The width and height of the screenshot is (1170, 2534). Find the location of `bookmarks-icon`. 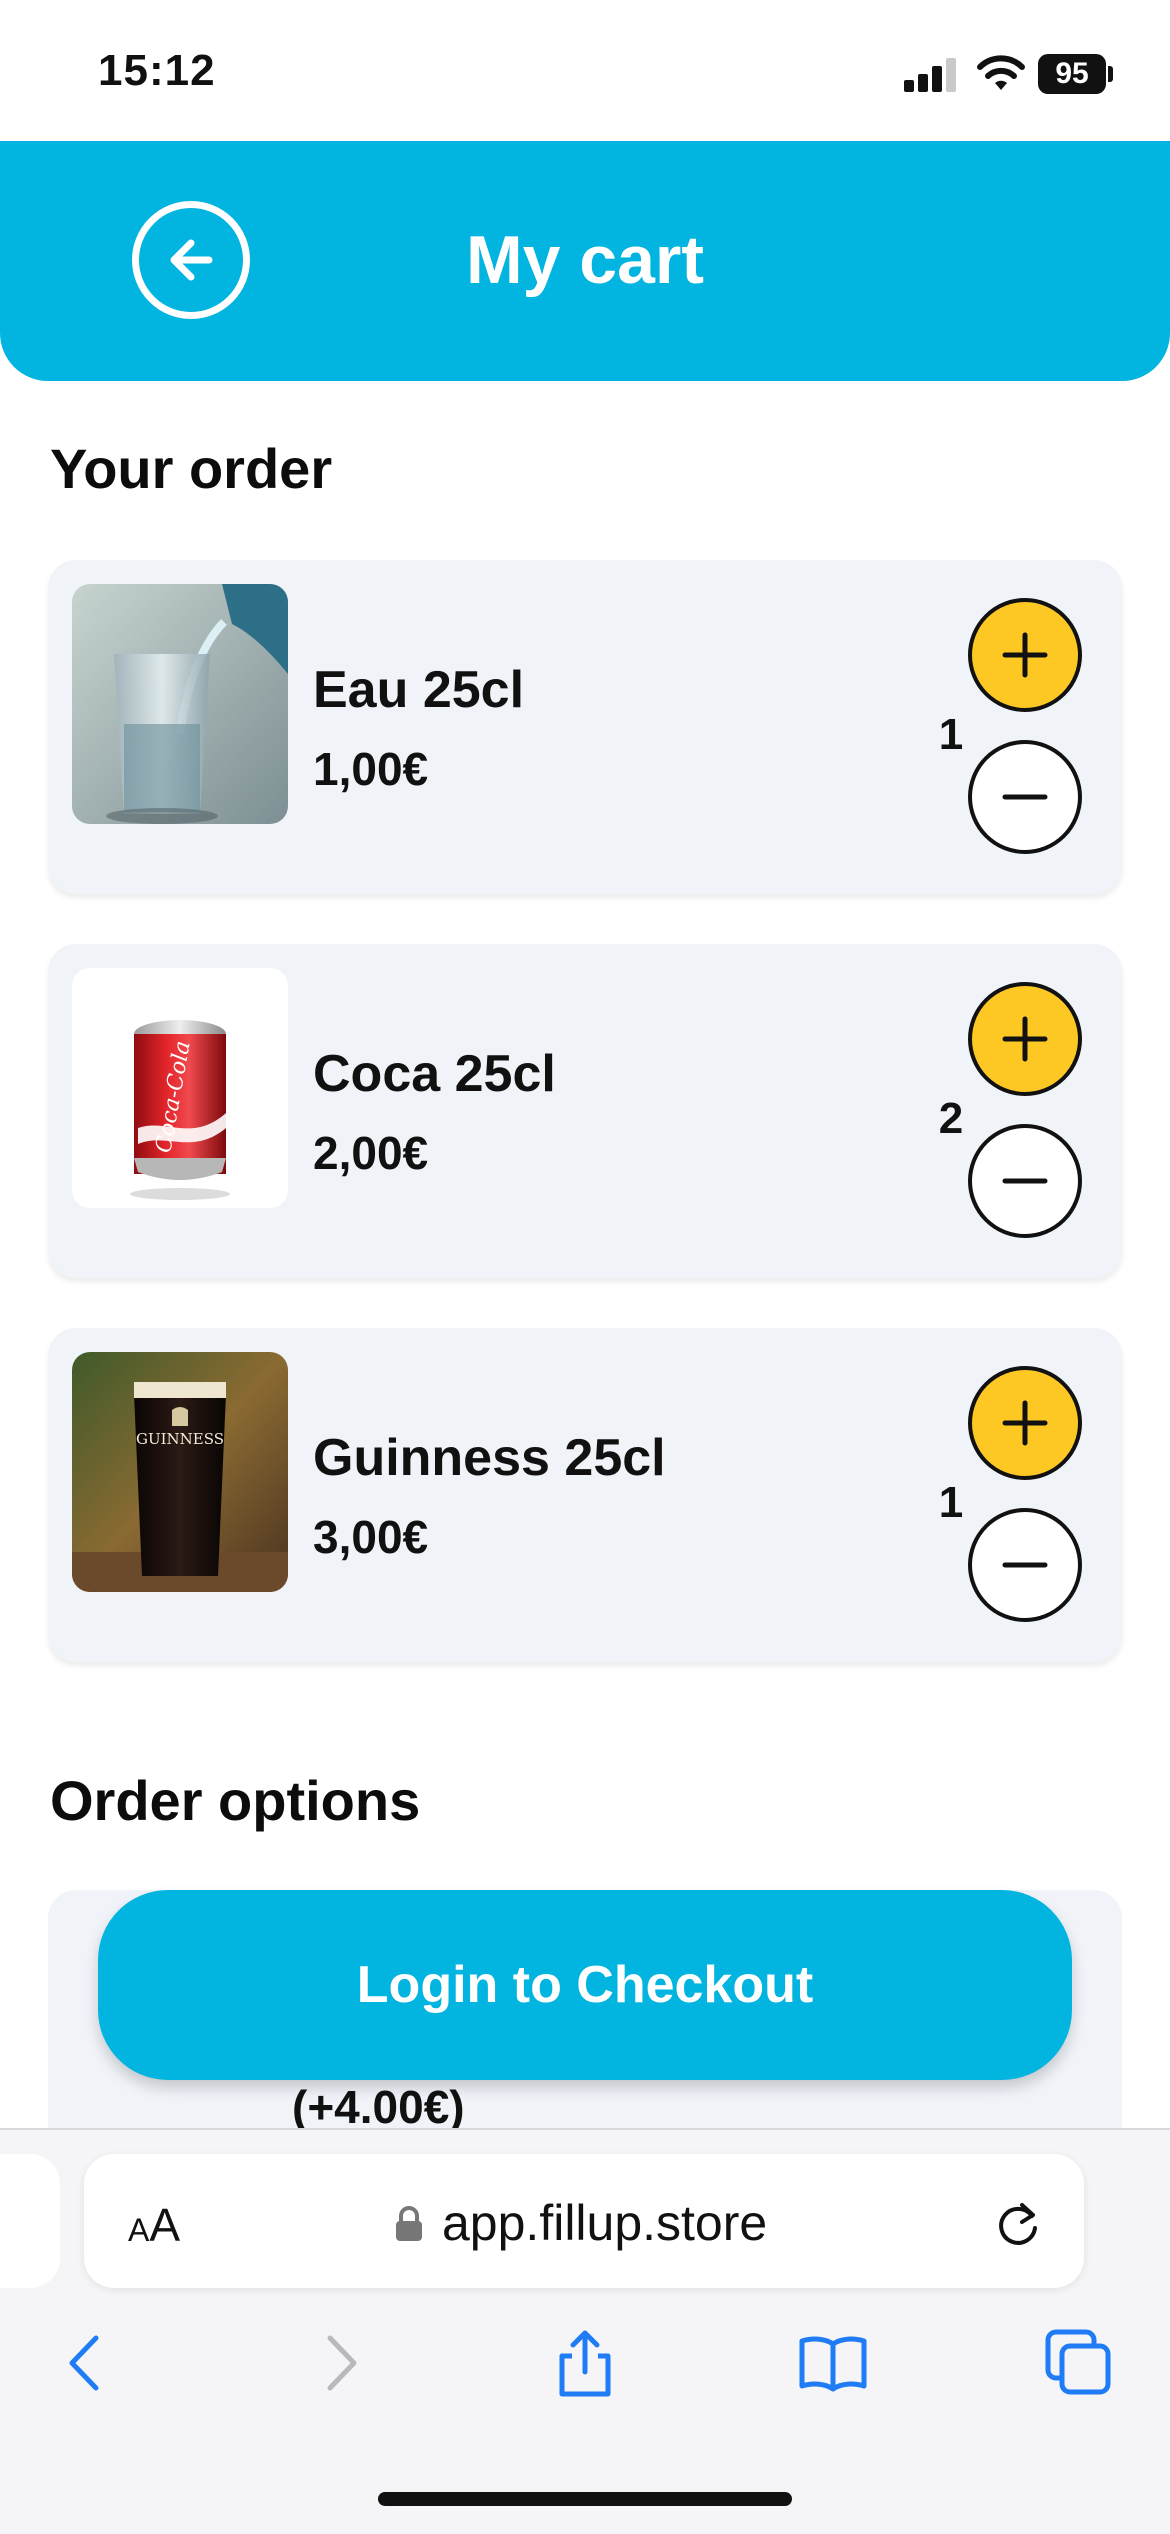

bookmarks-icon is located at coordinates (833, 2363).